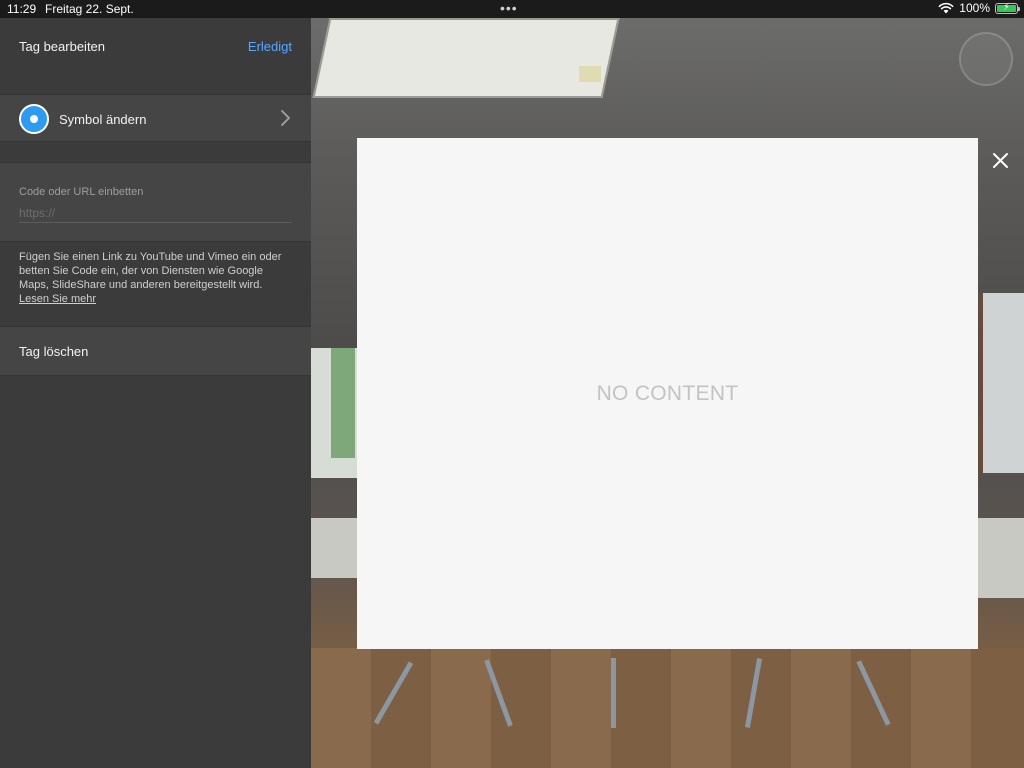 The width and height of the screenshot is (1024, 768). What do you see at coordinates (155, 202) in the screenshot?
I see `embed-section: Code oder URL einbetten` at bounding box center [155, 202].